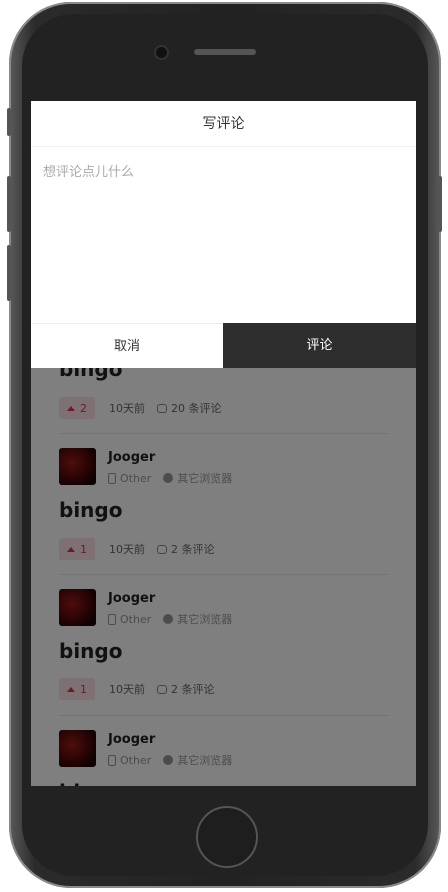  I want to click on home-button, so click(227, 837).